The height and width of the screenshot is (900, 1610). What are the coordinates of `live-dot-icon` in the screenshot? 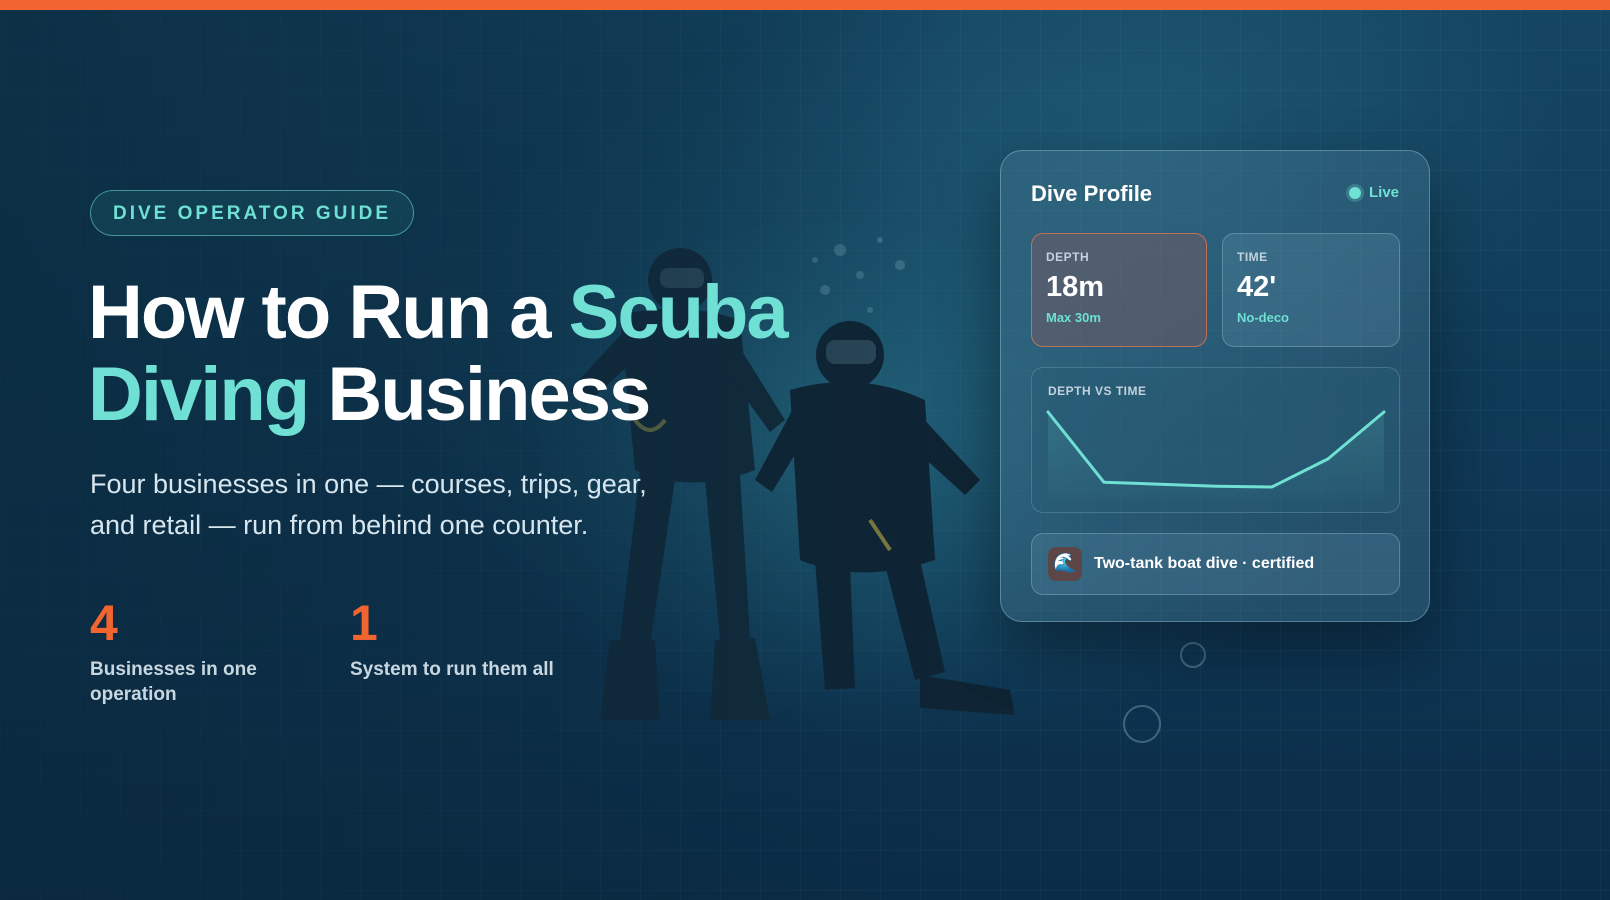 It's located at (1354, 192).